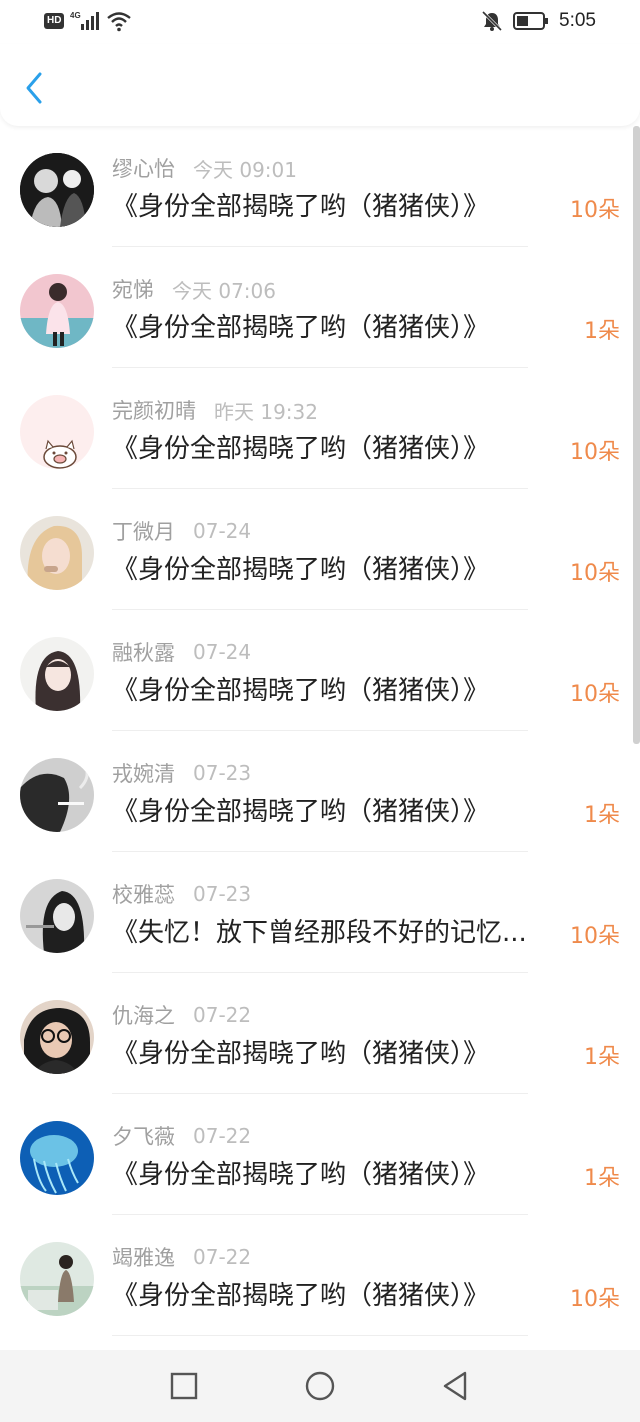  What do you see at coordinates (320, 1033) in the screenshot?
I see `list-item: 仇海之 07-22 《身份全部揭晓了哟（猪猪侠）》 1朵` at bounding box center [320, 1033].